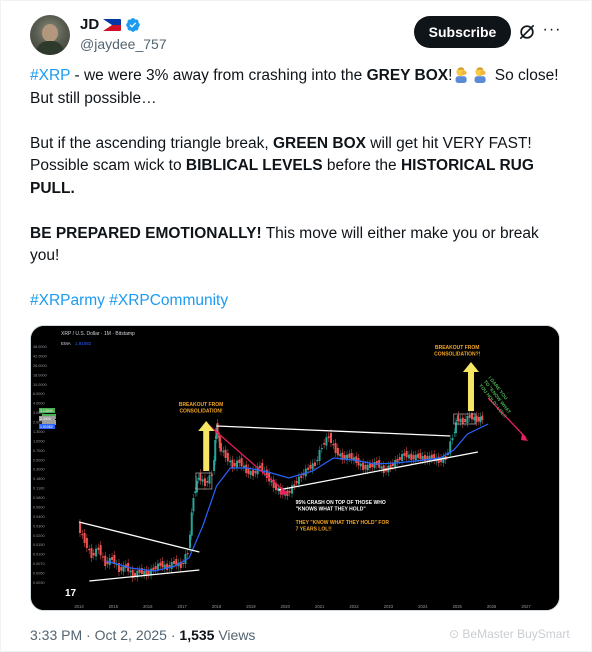 The image size is (592, 652). I want to click on author-handle: @jaydee_757, so click(123, 44).